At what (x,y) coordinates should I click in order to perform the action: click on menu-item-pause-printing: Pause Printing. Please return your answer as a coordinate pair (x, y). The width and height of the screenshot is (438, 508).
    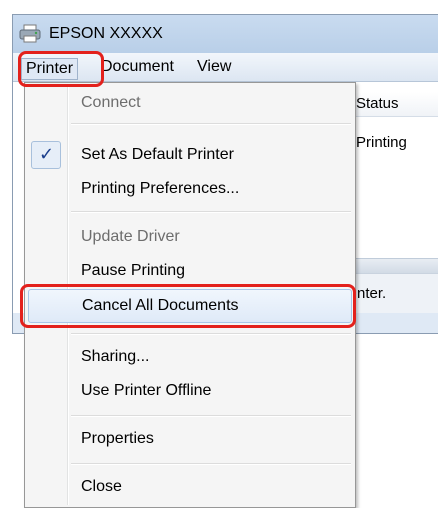
    Looking at the image, I should click on (190, 271).